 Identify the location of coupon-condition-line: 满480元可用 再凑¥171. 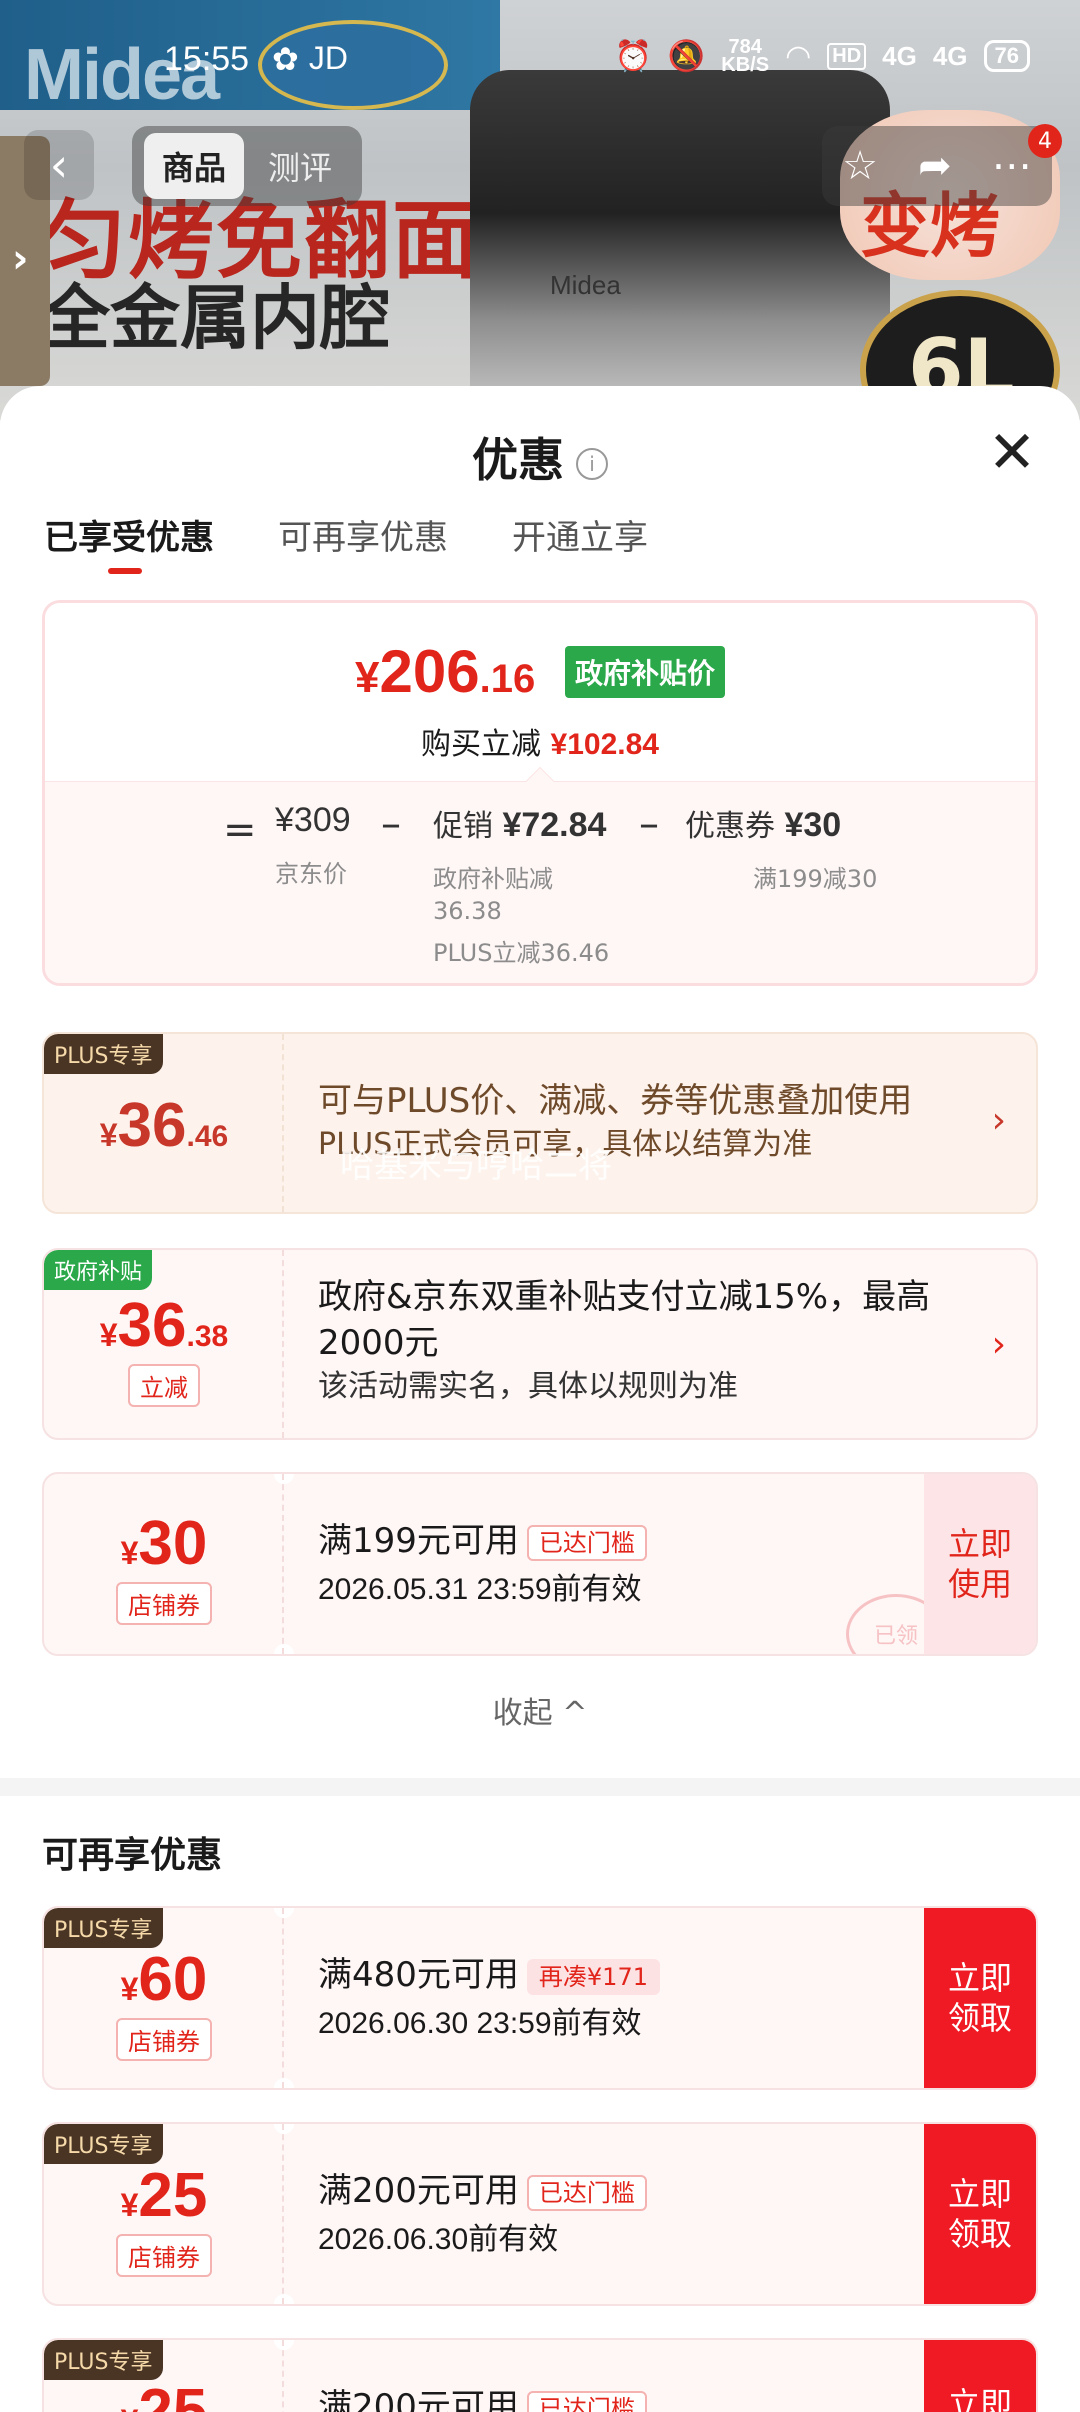
(612, 1975).